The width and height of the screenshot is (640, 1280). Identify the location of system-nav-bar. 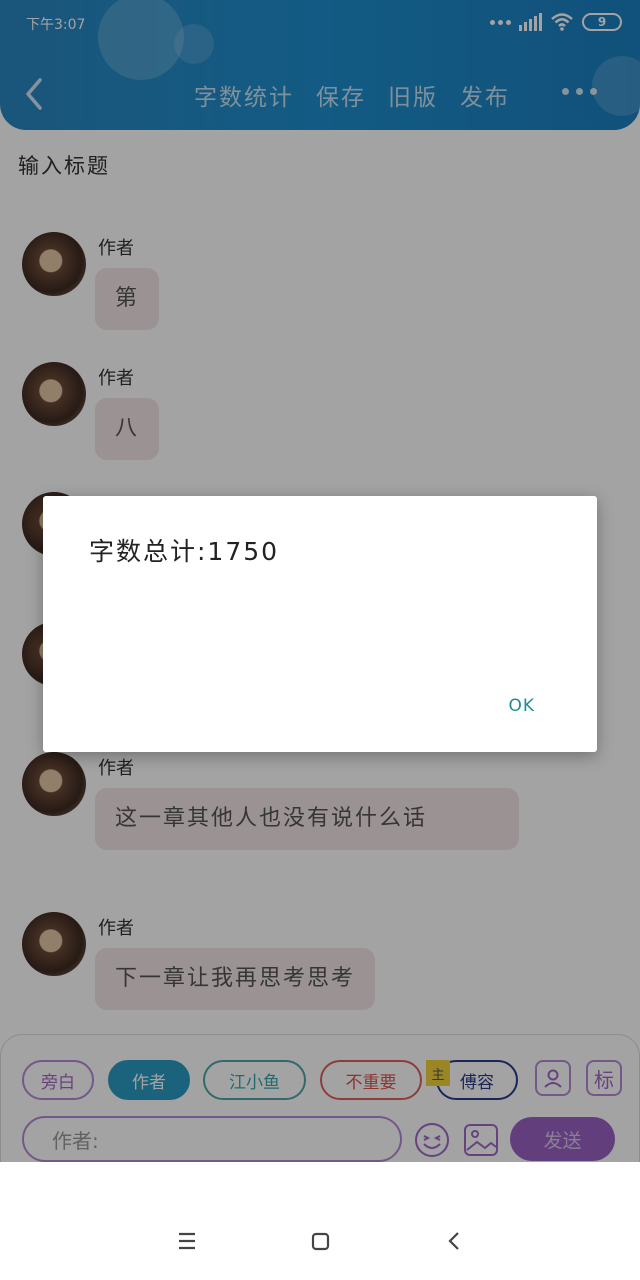
(320, 1221).